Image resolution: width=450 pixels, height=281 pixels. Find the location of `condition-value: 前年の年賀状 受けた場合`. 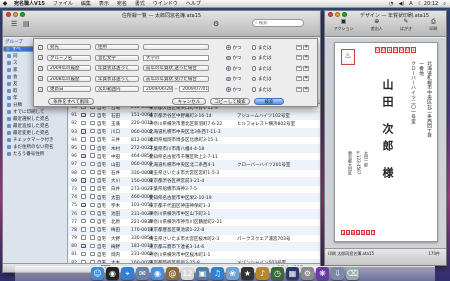

condition-value: 前年の年賀状 受けた場合 is located at coordinates (176, 78).